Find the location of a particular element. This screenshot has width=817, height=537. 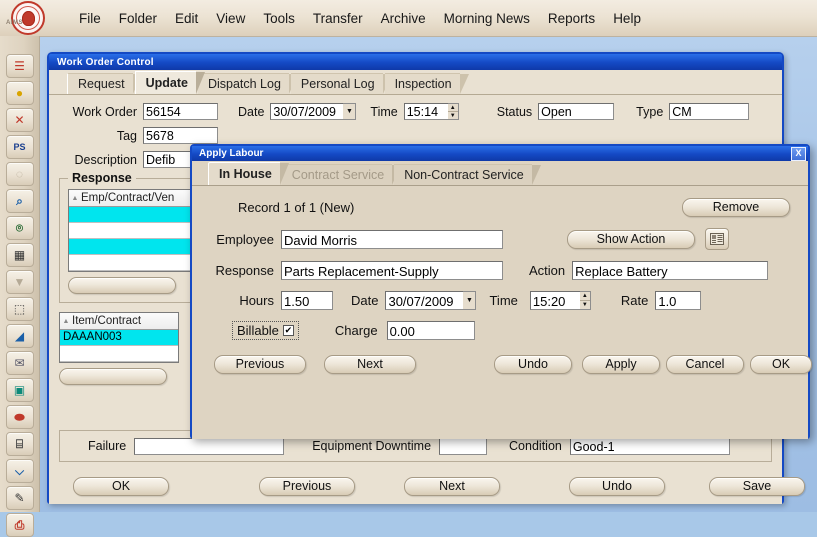

time-input: 15:14 is located at coordinates (425, 111).